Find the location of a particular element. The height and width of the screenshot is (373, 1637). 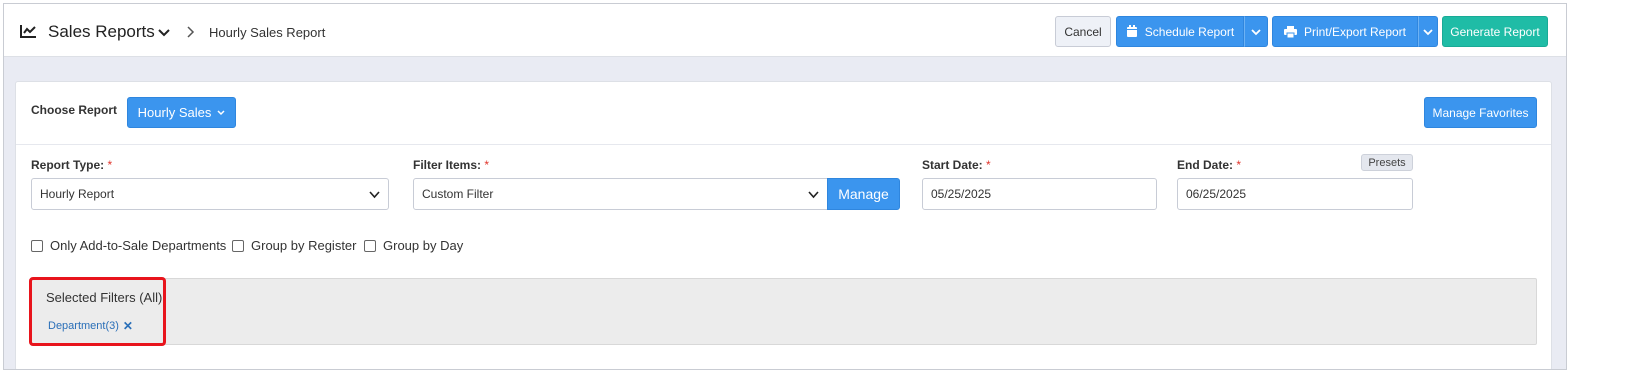

report-selector-button: Hourly Sales is located at coordinates (181, 112).